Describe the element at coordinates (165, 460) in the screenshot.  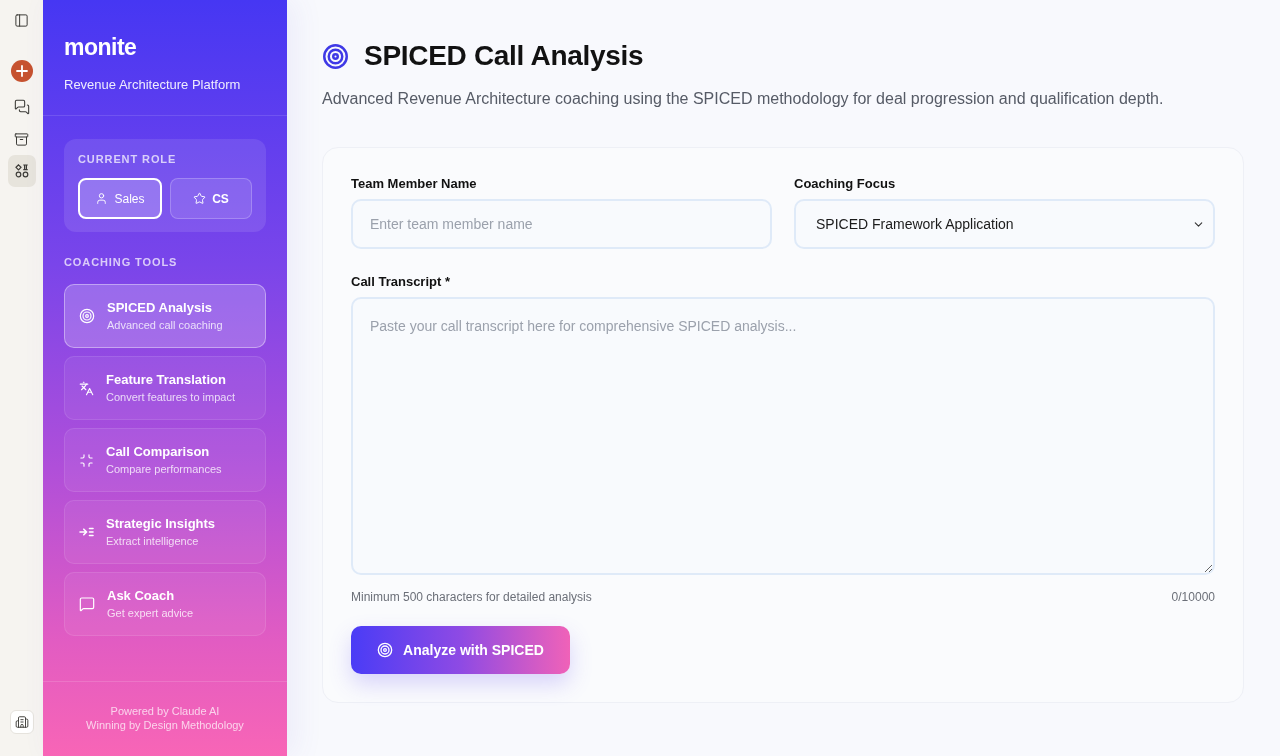
I see `tool-card: Call Comparison Compare performances` at that location.